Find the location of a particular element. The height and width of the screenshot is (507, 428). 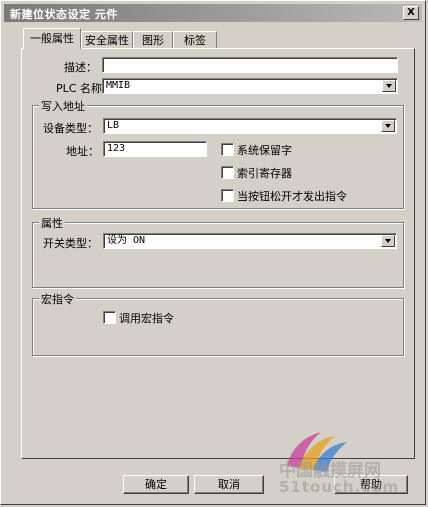

close-button: X is located at coordinates (411, 13).